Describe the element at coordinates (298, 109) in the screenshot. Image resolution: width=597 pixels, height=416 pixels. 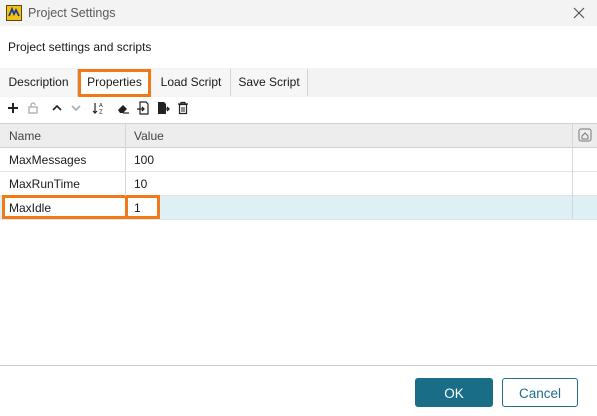
I see `toolbar` at that location.